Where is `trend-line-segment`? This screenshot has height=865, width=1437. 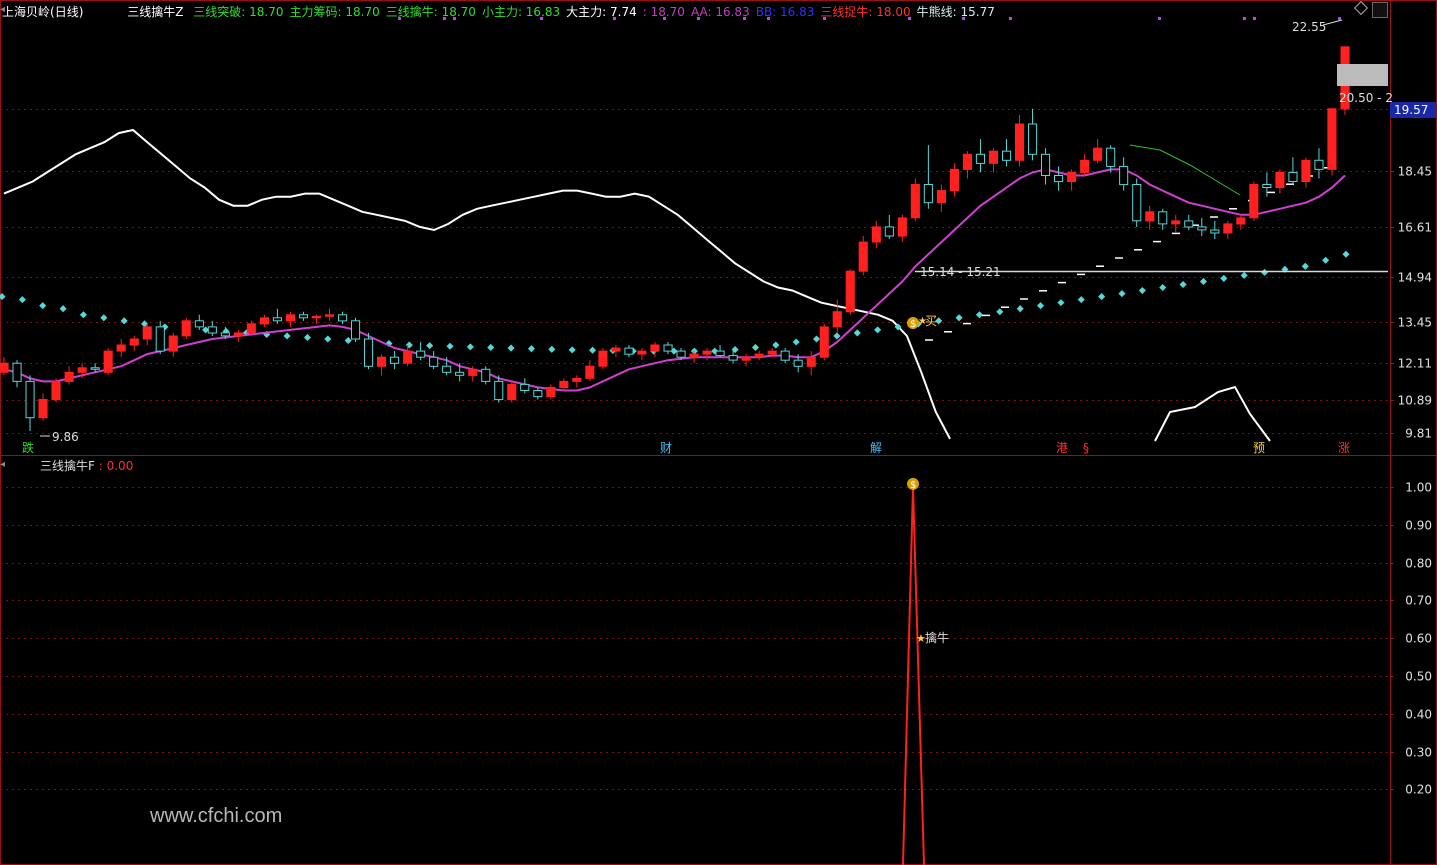 trend-line-segment is located at coordinates (1212, 413).